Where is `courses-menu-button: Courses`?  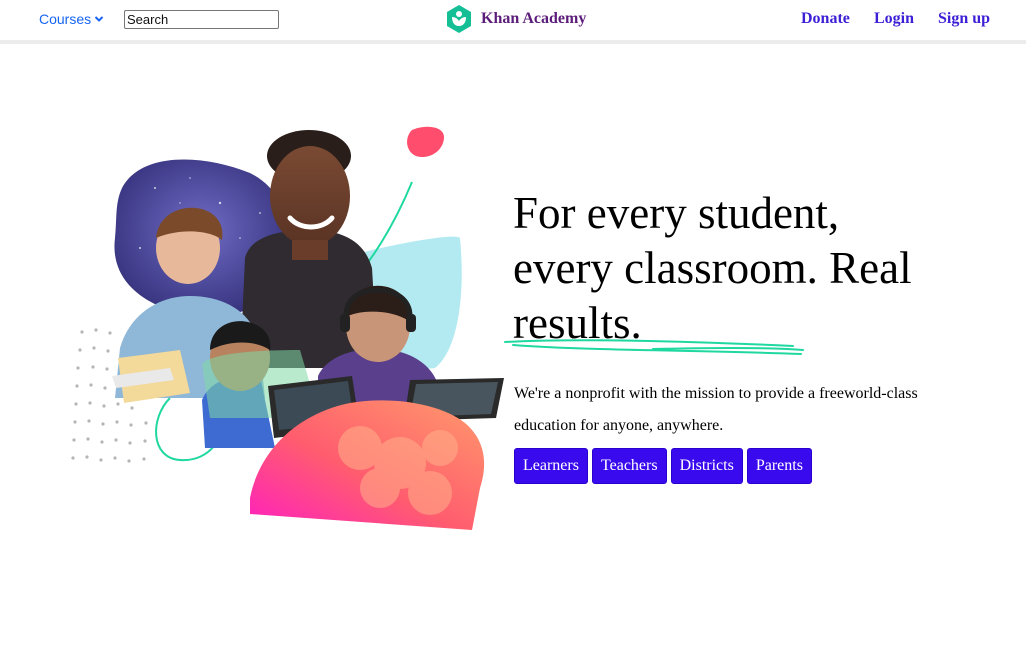 courses-menu-button: Courses is located at coordinates (71, 19).